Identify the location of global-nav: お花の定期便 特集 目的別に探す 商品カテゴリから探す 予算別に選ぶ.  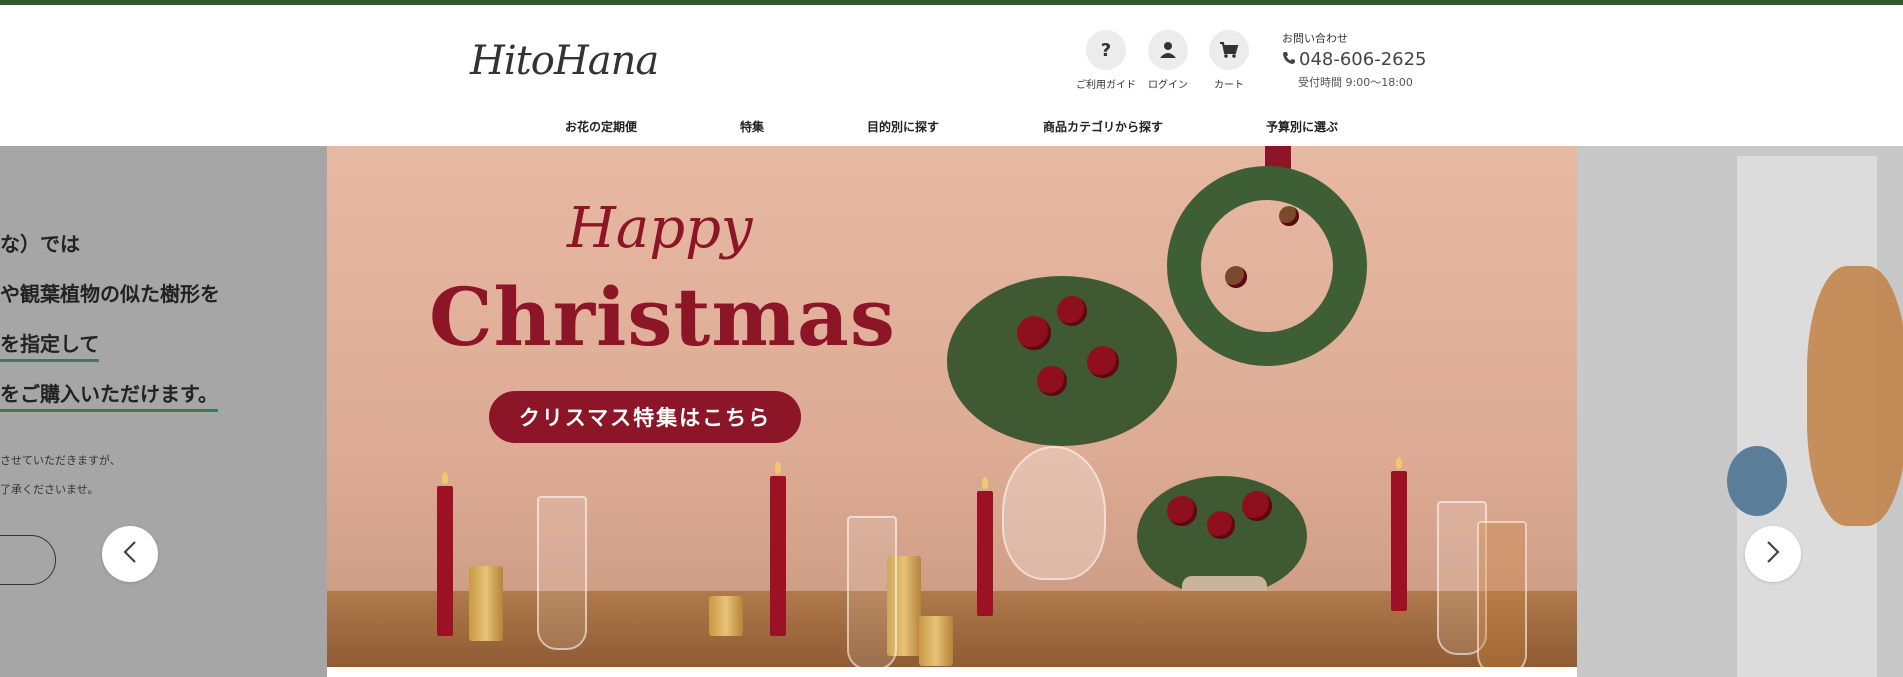
(951, 129).